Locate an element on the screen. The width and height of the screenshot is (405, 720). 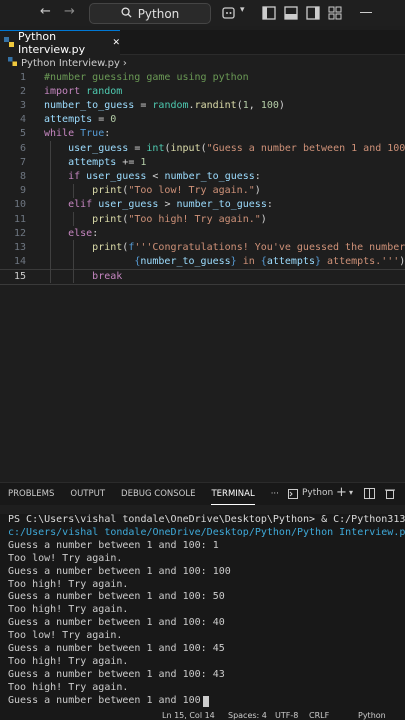
code-text: print("Too high! Try again.") is located at coordinates (155, 219).